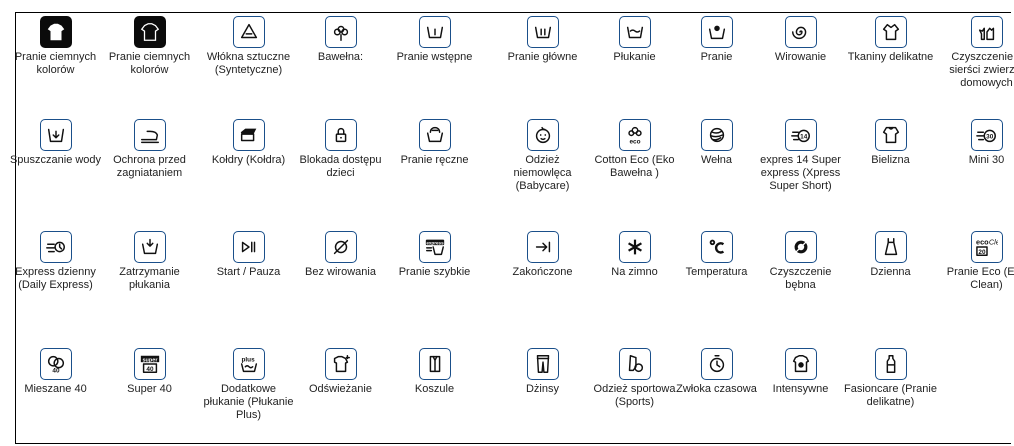 This screenshot has height=446, width=1014. What do you see at coordinates (434, 32) in the screenshot?
I see `prewash-tub-icon` at bounding box center [434, 32].